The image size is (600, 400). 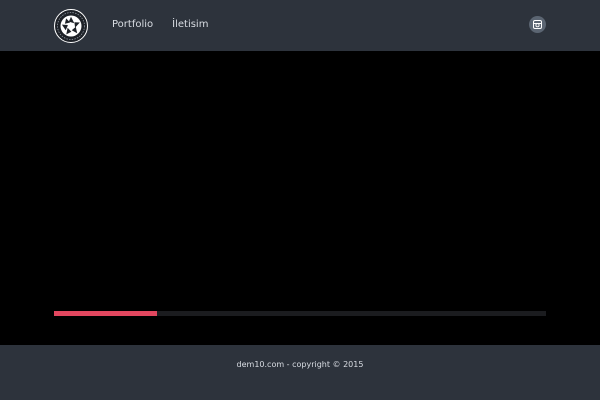 I want to click on camera-aperture-logo-icon, so click(x=71, y=26).